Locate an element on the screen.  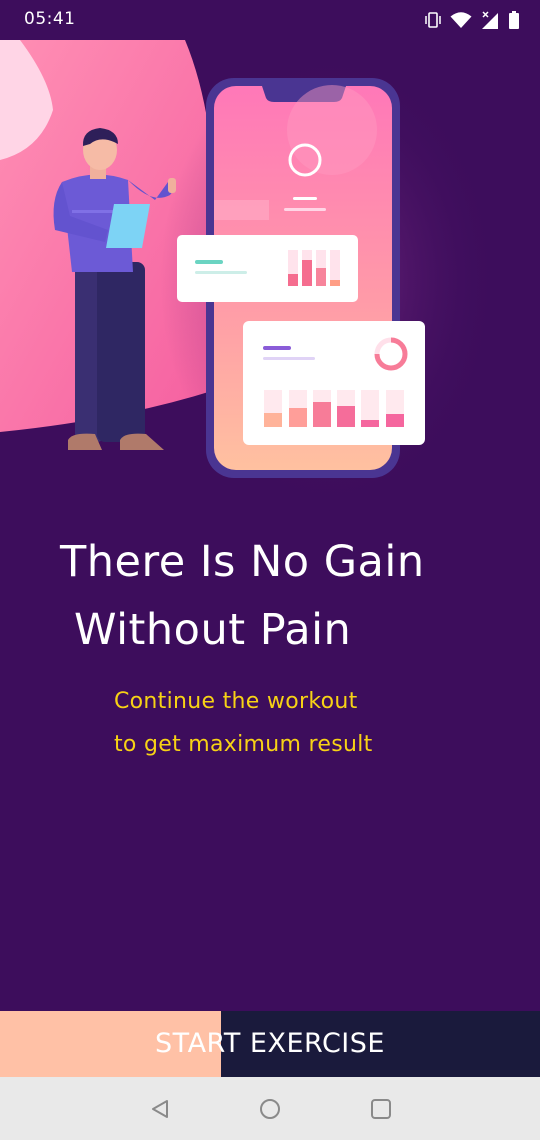
headline: There Is No Gain Without Pain is located at coordinates (280, 596).